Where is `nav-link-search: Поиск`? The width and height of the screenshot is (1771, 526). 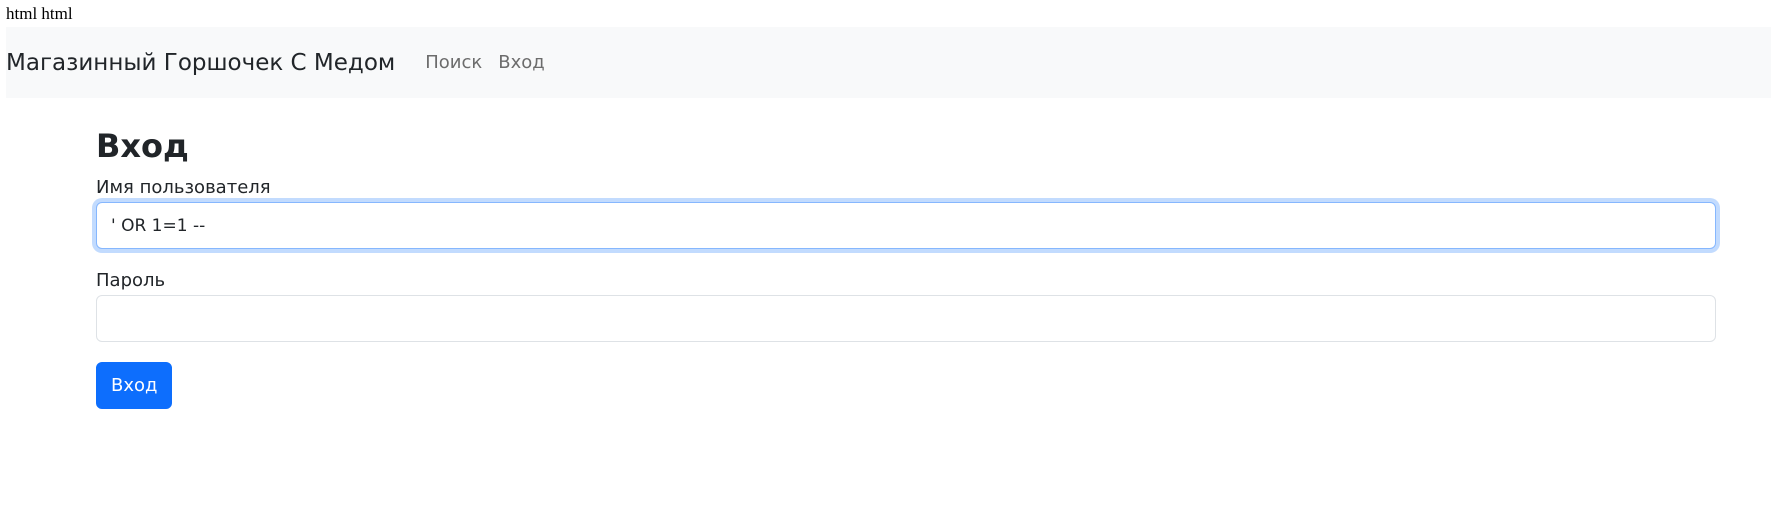
nav-link-search: Поиск is located at coordinates (453, 62).